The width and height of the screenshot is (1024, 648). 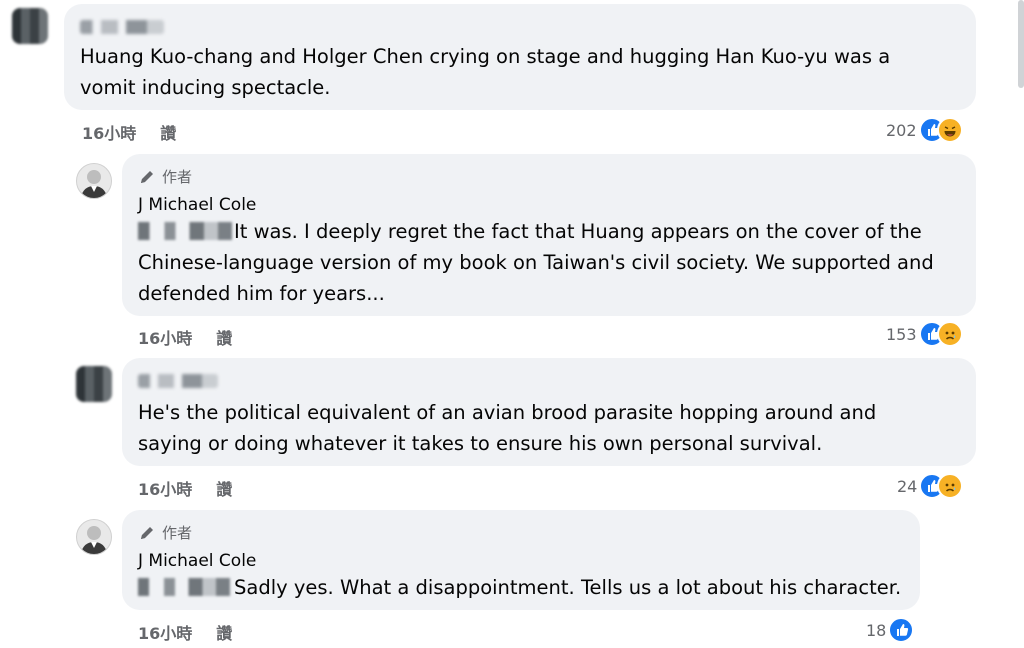 I want to click on reaction-summary: 24, so click(x=930, y=486).